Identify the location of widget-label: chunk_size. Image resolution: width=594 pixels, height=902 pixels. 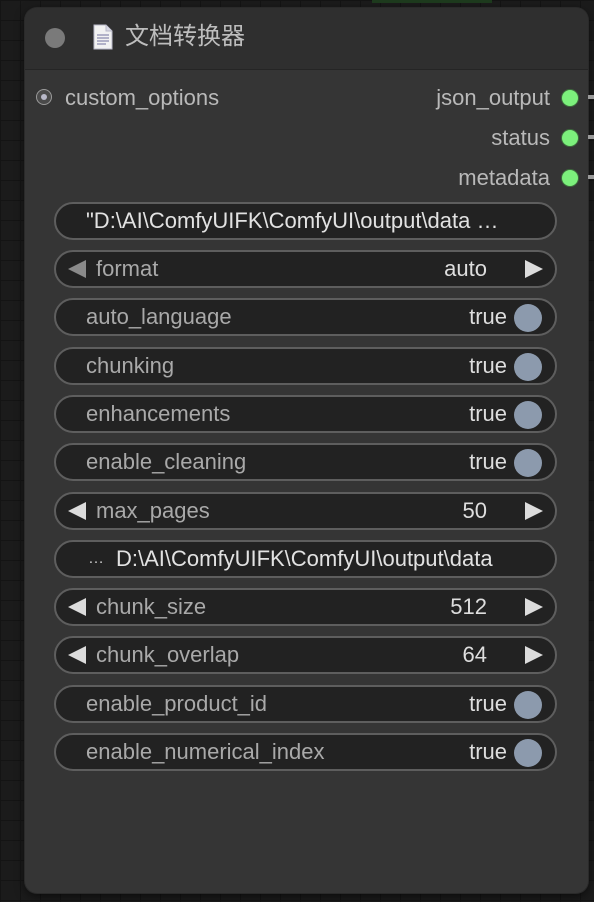
(151, 606).